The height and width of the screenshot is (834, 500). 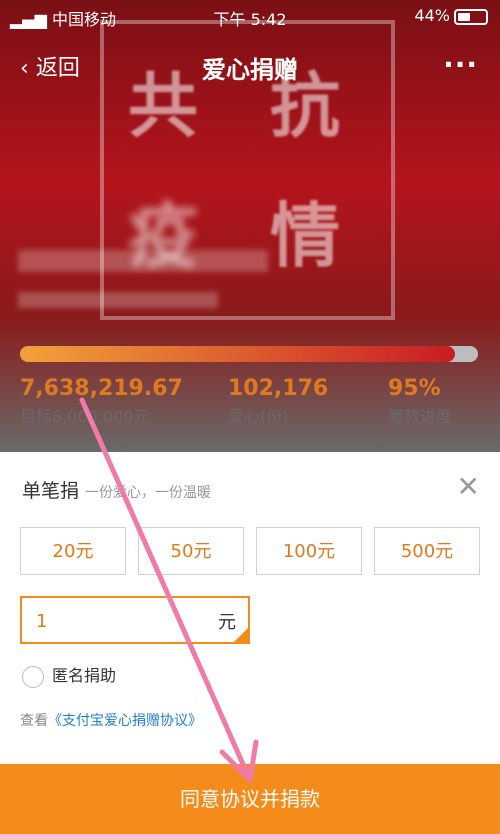 What do you see at coordinates (125, 721) in the screenshot?
I see `agreement-link: 《支付宝爱心捐赠协议》` at bounding box center [125, 721].